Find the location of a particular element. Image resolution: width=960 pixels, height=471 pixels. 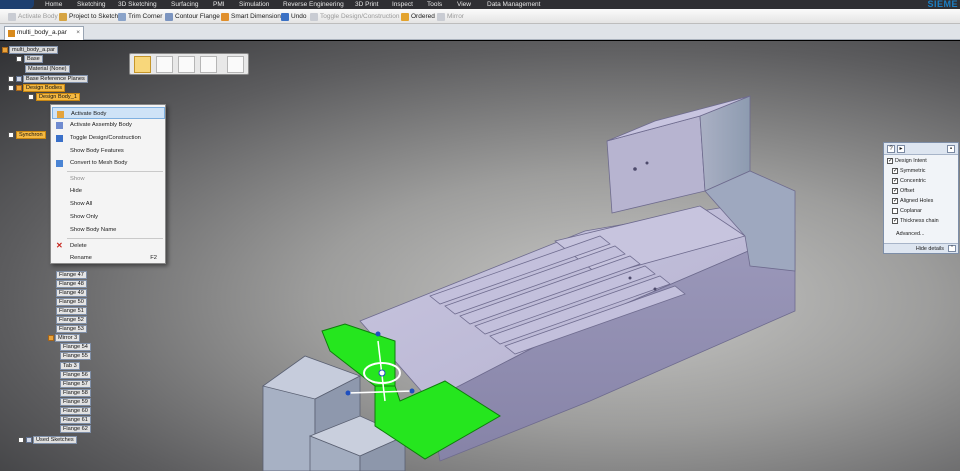

tree-flange: Flange 47 is located at coordinates (71, 275).